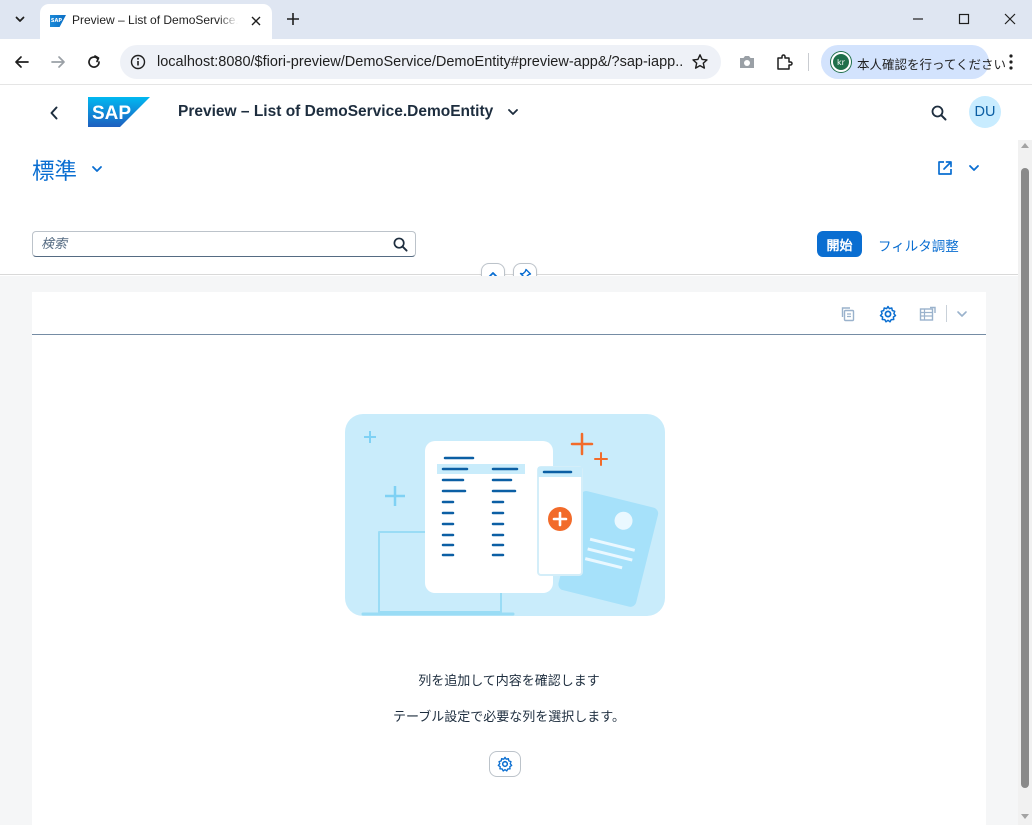 The image size is (1032, 825). I want to click on empty-table-illustration, so click(505, 515).